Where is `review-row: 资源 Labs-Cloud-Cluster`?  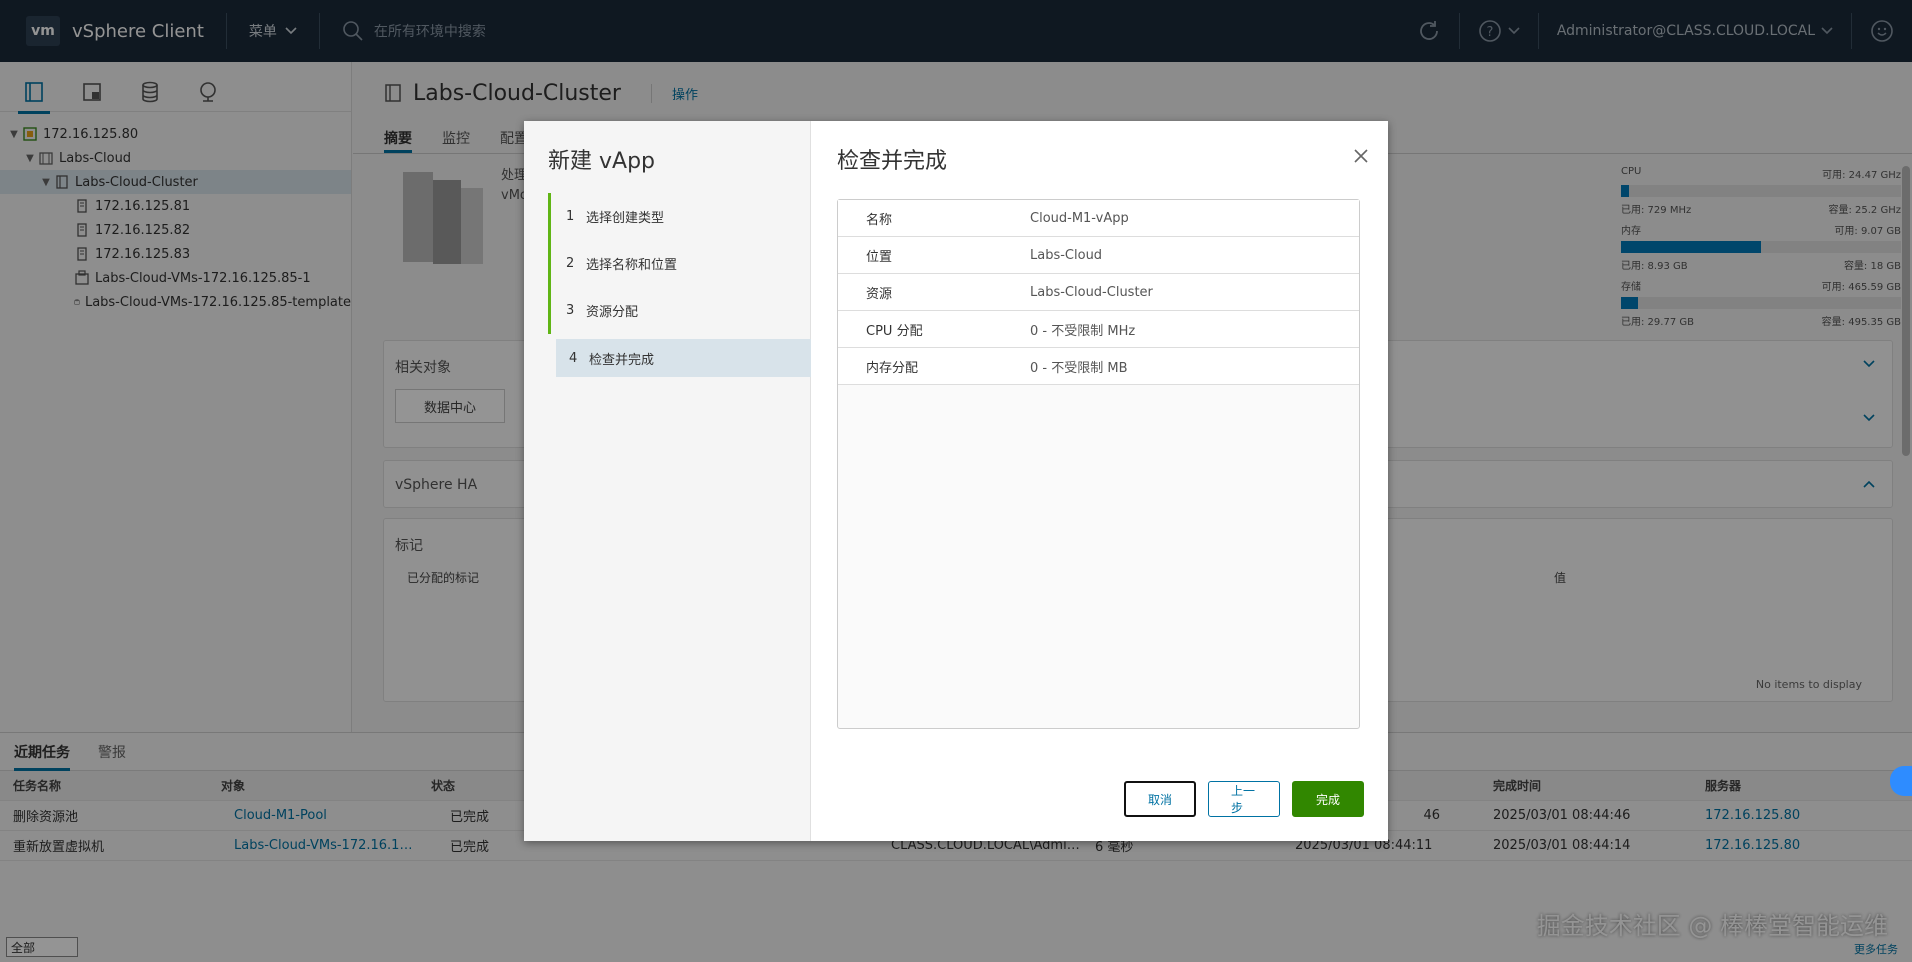
review-row: 资源 Labs-Cloud-Cluster is located at coordinates (1098, 292).